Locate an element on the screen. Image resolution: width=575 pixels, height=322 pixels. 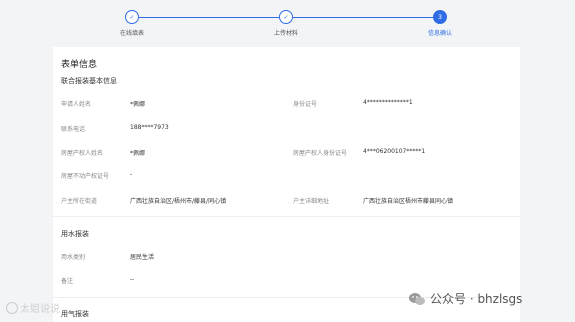
street-value: 广西壮族自治区/梧州市/藤县/同心镇 is located at coordinates (178, 201).